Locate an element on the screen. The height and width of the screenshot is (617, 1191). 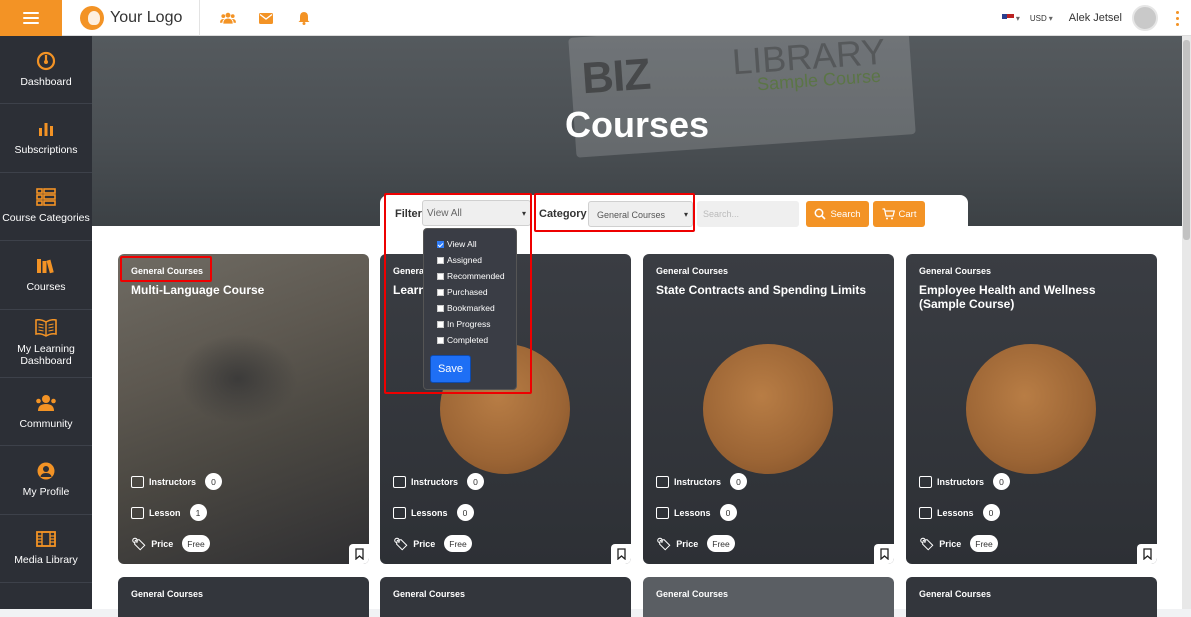
dashboard-icon is located at coordinates (46, 60).